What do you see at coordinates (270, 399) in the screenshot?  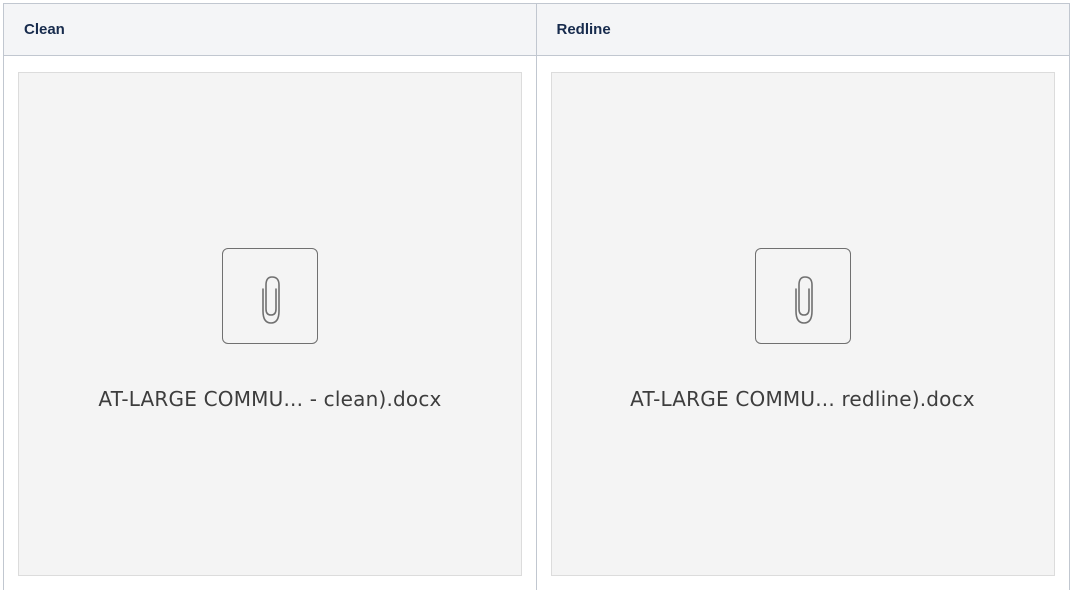 I see `attachment-file-name-clean: AT-LARGE COMMU... - clean).docx` at bounding box center [270, 399].